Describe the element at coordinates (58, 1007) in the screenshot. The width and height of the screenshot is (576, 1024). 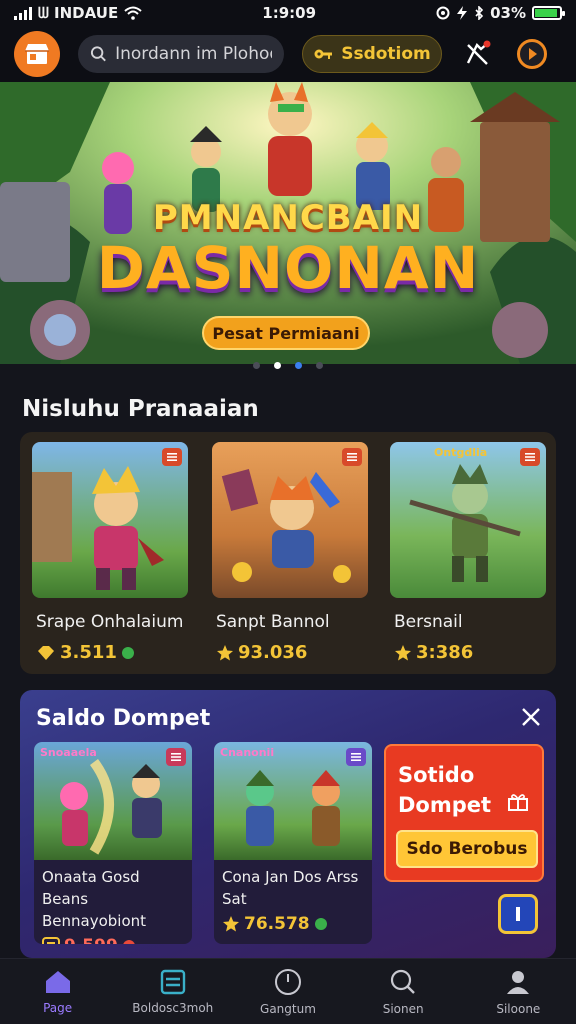
I see `nav-label: Page` at that location.